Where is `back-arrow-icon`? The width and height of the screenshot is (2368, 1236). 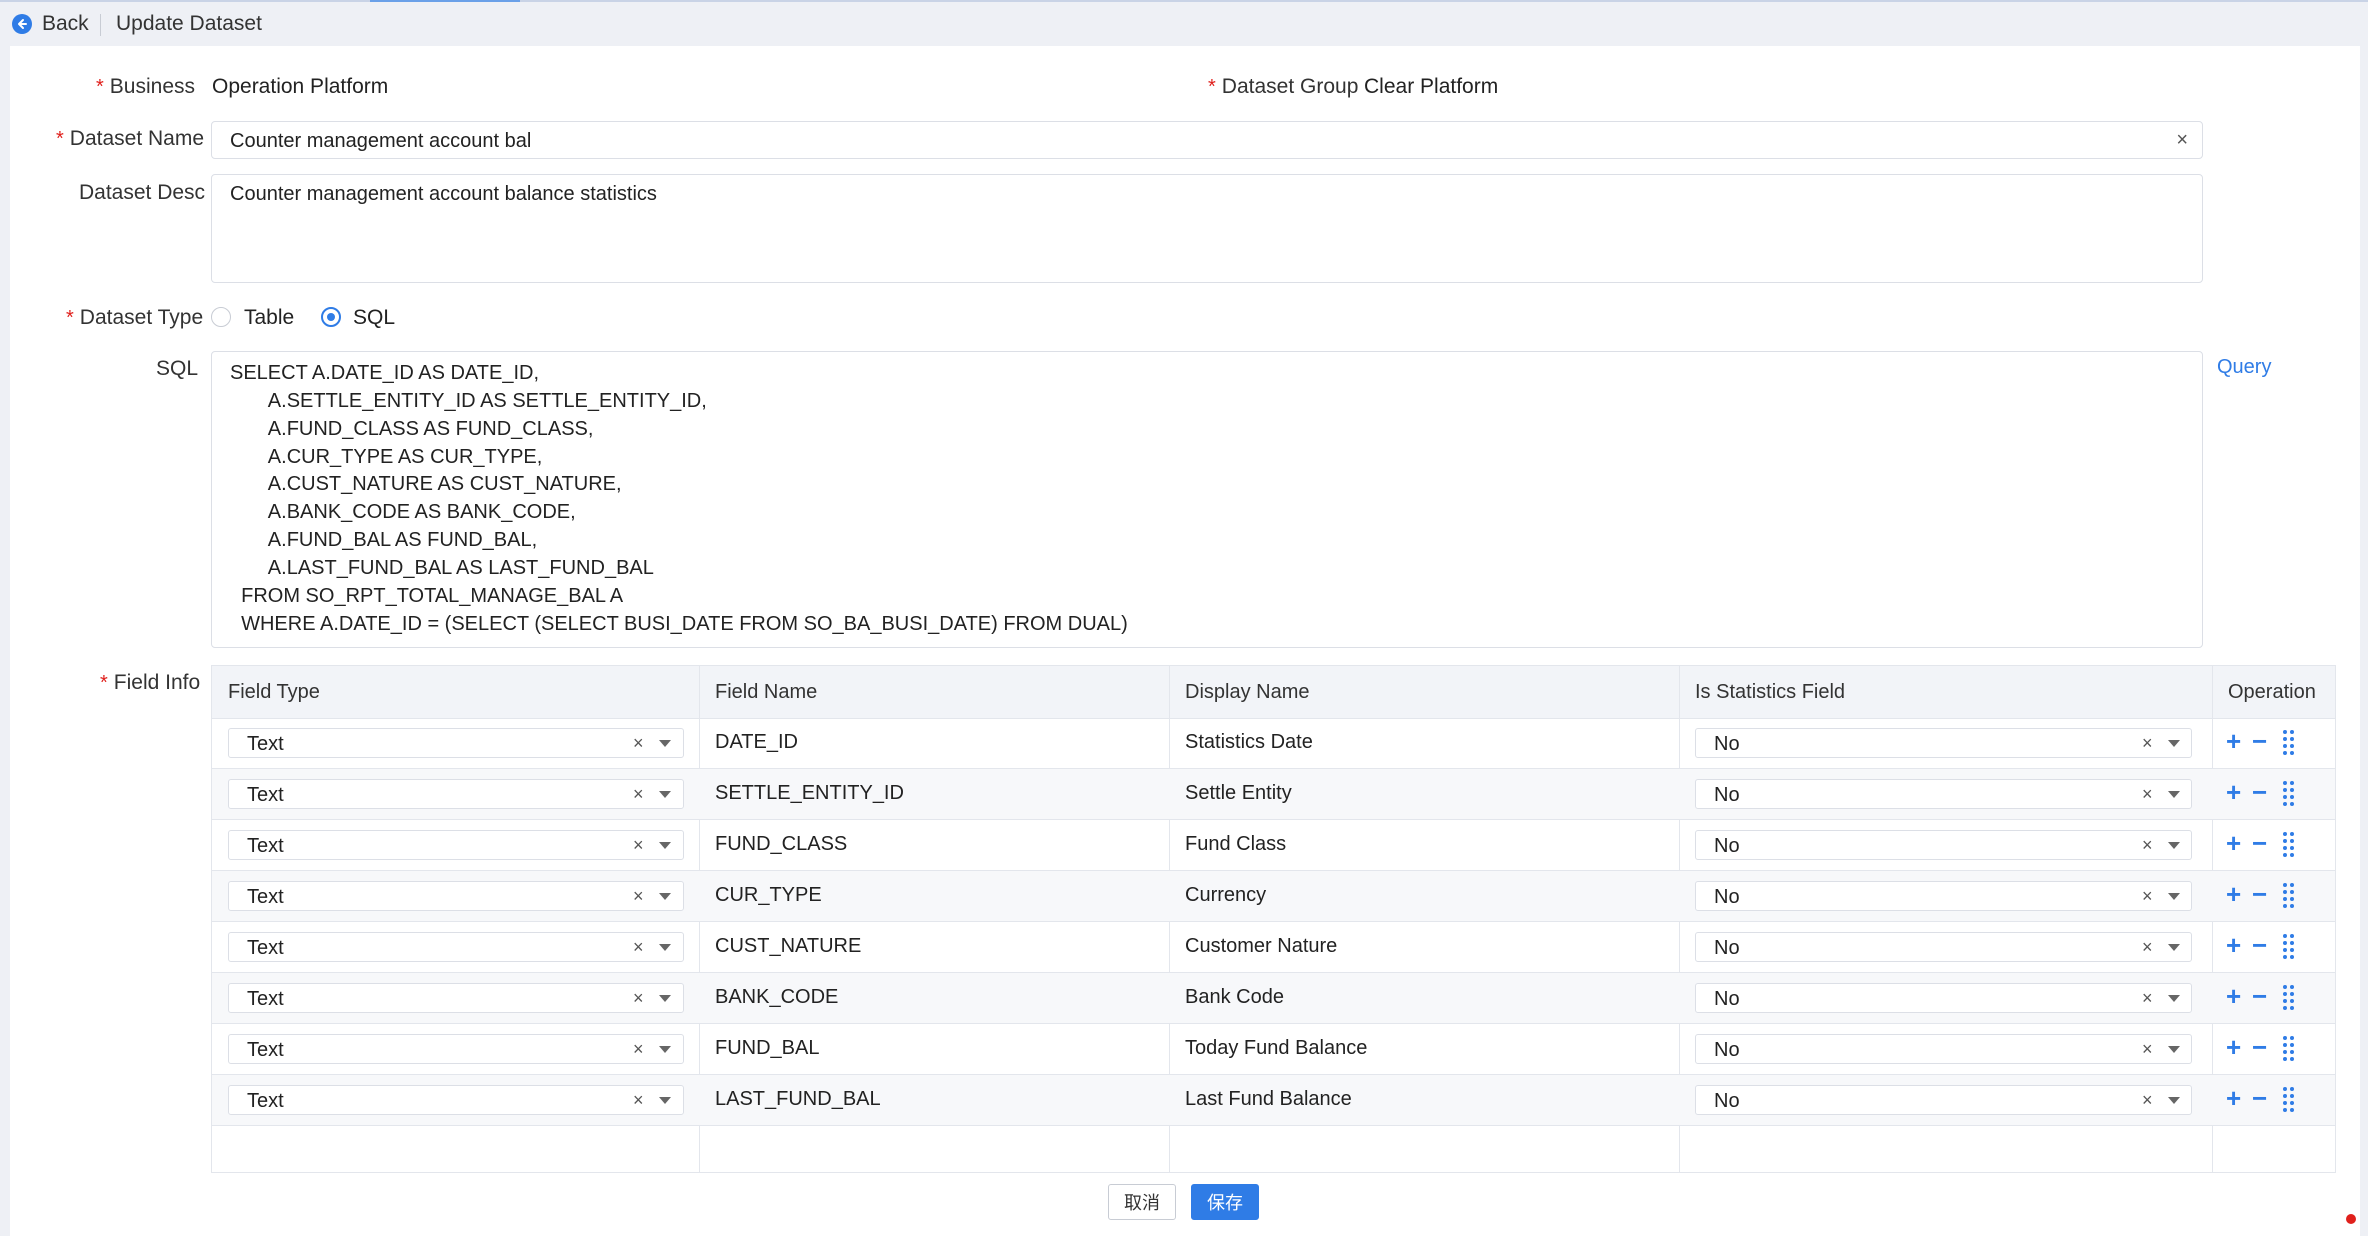
back-arrow-icon is located at coordinates (22, 24).